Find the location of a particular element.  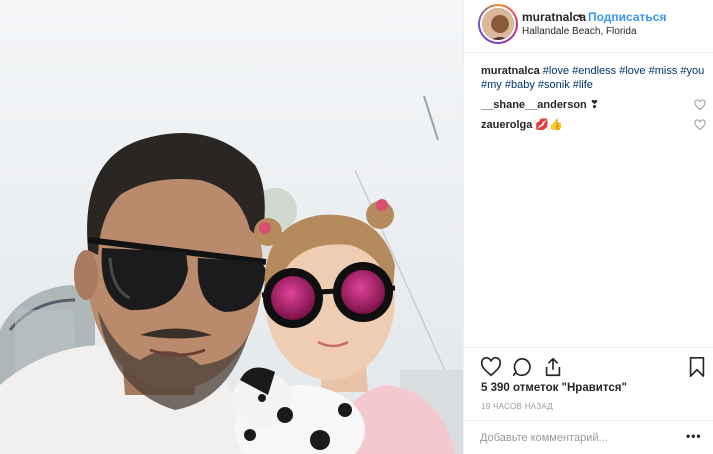

comment-item: zauerolga 💋👍 is located at coordinates (593, 125).